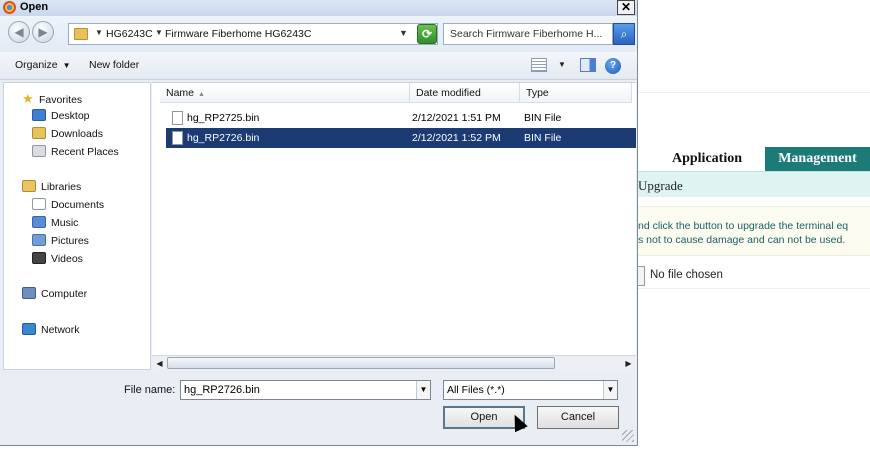 This screenshot has height=449, width=870. What do you see at coordinates (578, 417) in the screenshot?
I see `cancel-button: Cancel` at bounding box center [578, 417].